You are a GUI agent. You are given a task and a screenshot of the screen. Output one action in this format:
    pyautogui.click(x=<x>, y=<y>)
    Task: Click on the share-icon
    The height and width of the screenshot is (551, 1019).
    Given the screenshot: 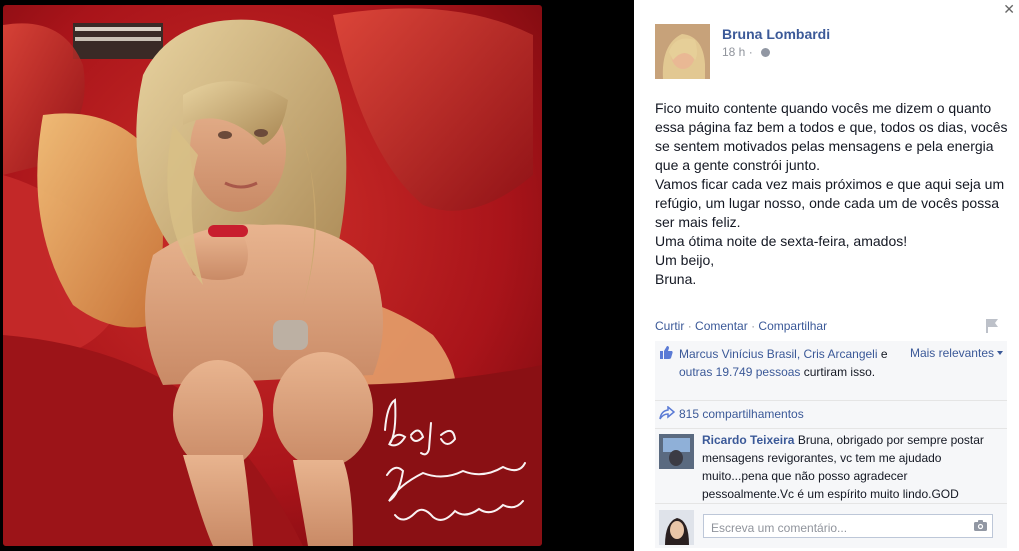 What is the action you would take?
    pyautogui.click(x=667, y=413)
    